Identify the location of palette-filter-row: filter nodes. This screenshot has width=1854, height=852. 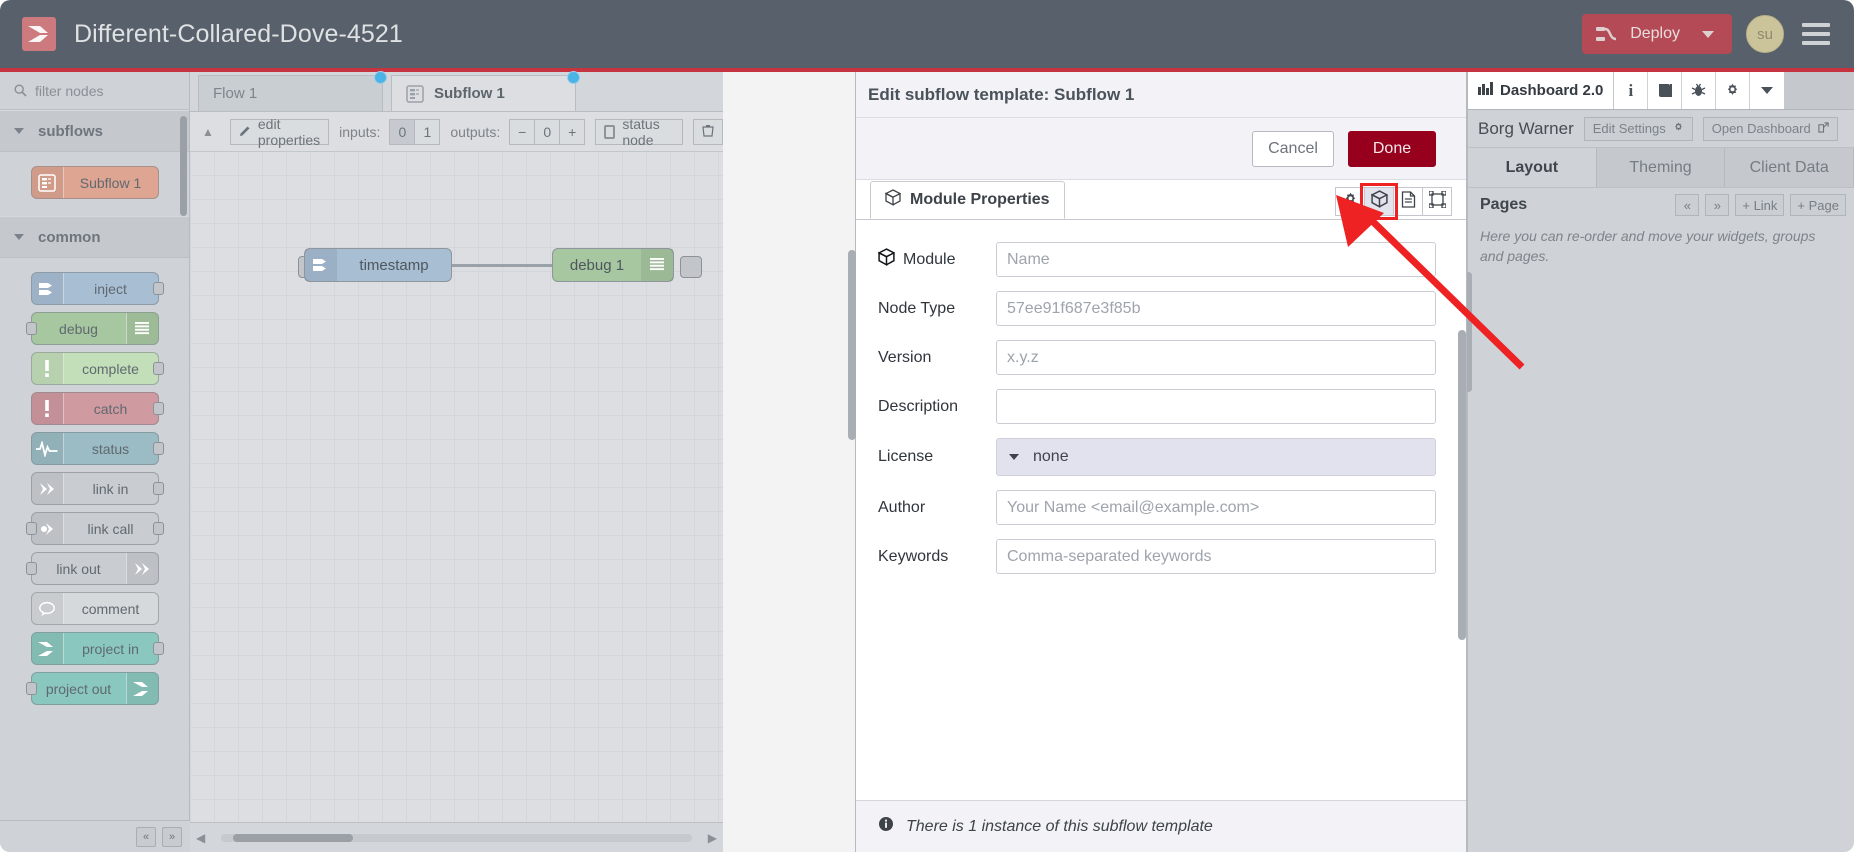
(94, 91).